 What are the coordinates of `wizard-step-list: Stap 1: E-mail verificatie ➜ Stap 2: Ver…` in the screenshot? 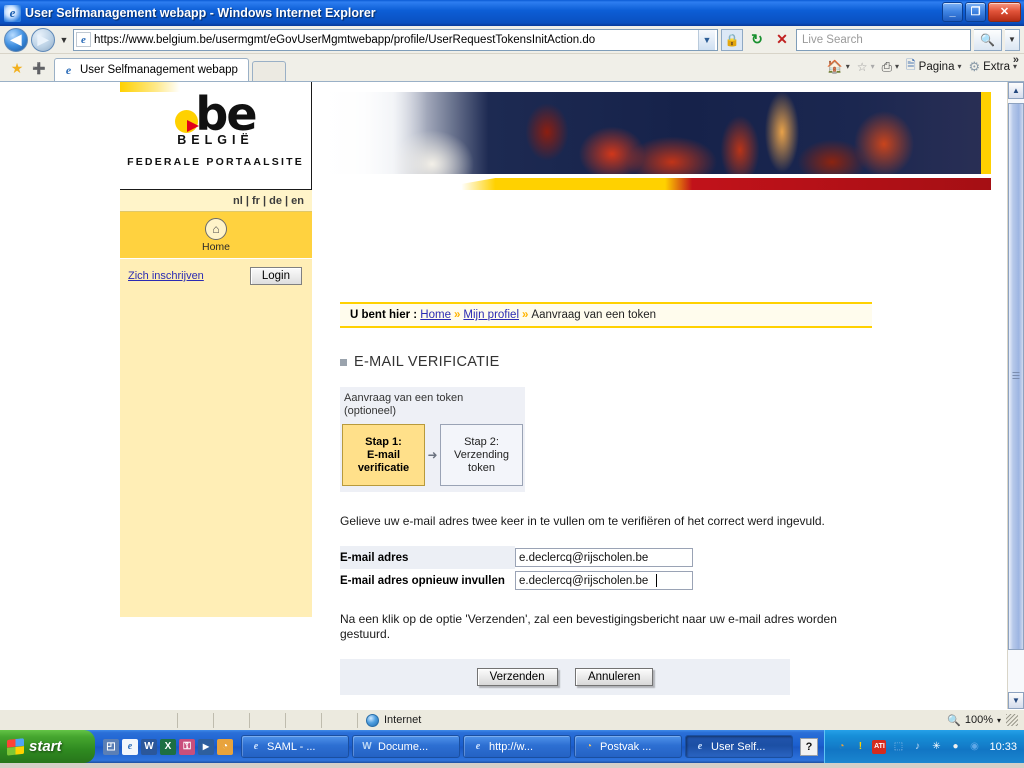 It's located at (433, 455).